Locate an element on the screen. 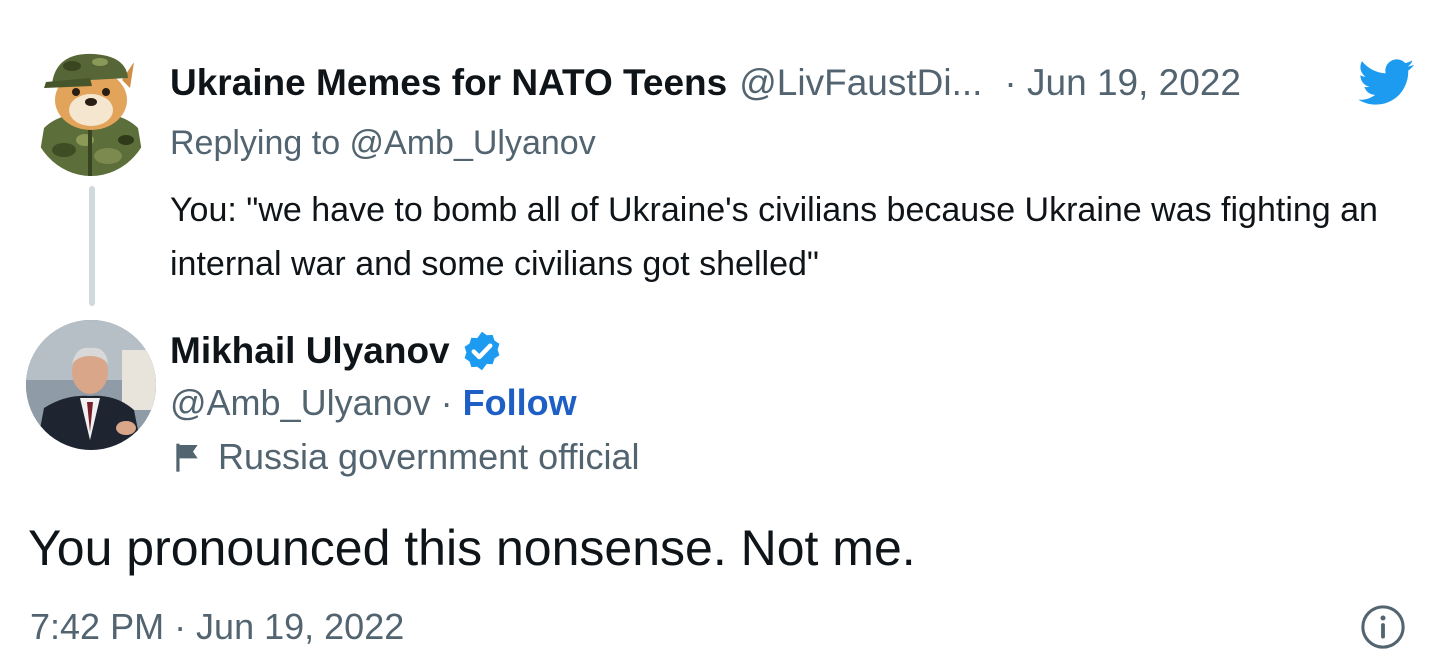 This screenshot has height=672, width=1434. main-handle: @Amb_Ulyanov is located at coordinates (300, 402).